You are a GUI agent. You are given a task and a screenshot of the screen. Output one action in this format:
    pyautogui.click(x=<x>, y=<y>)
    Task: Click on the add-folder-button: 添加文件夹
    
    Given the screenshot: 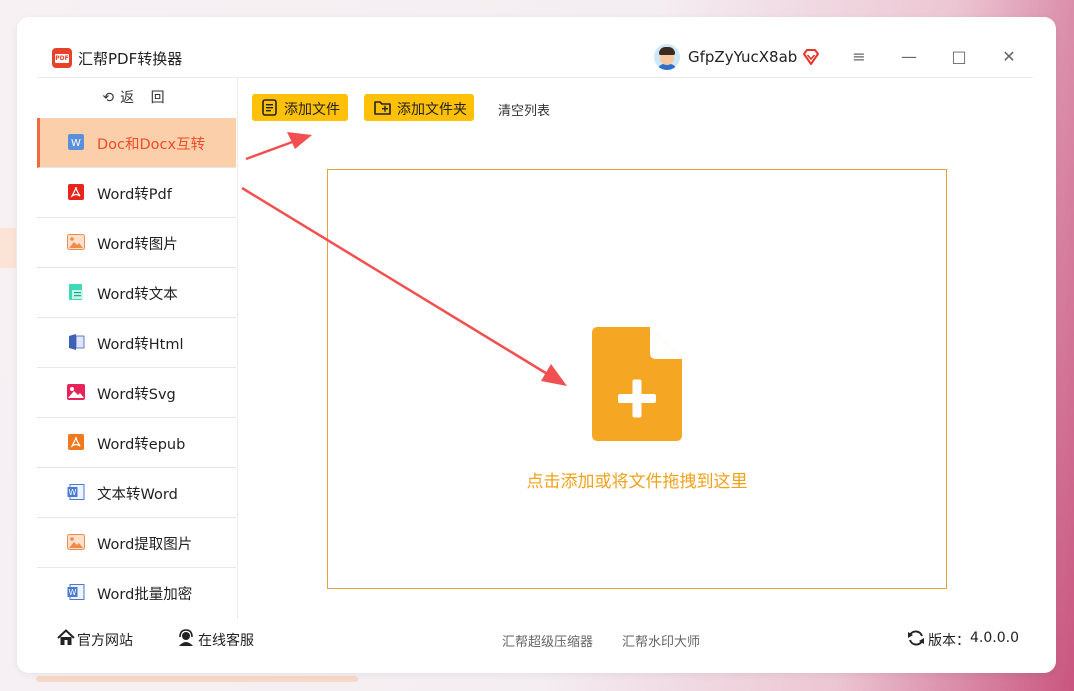 What is the action you would take?
    pyautogui.click(x=419, y=107)
    